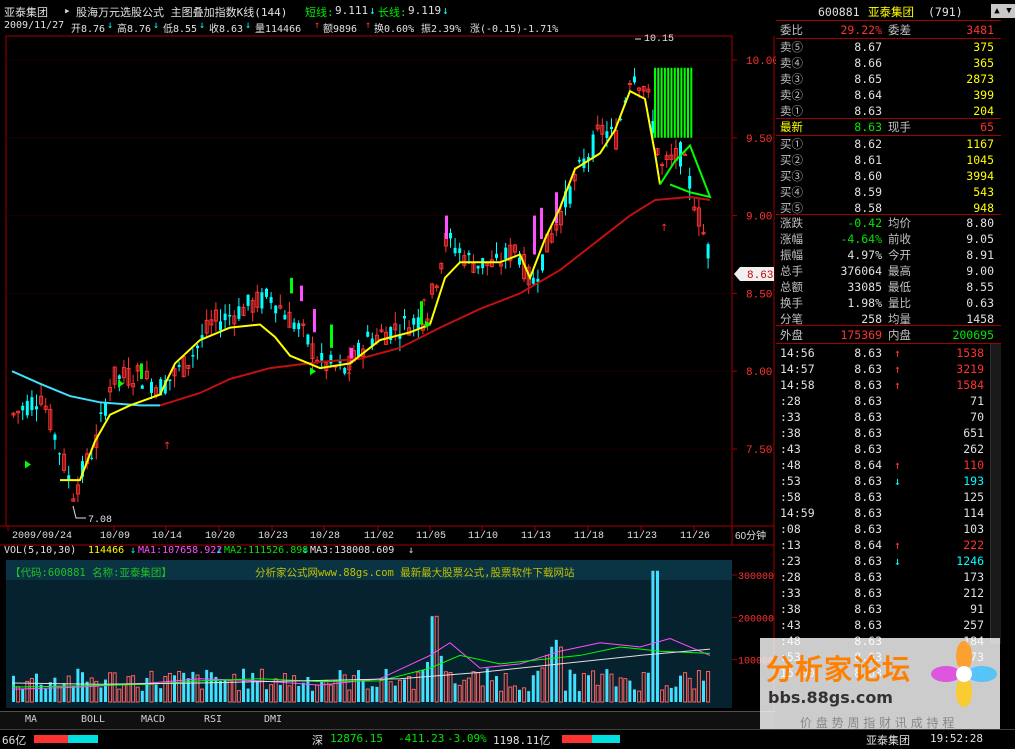 This screenshot has width=1015, height=749. Describe the element at coordinates (213, 720) in the screenshot. I see `tab-rsi: RSI` at that location.